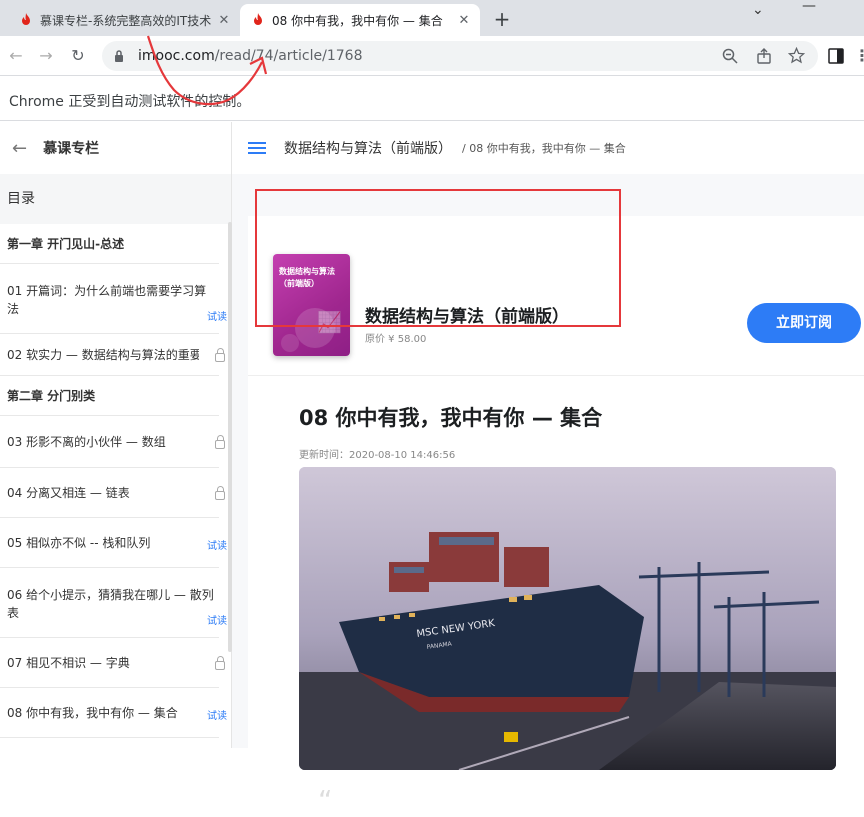  Describe the element at coordinates (71, 149) in the screenshot. I see `sidebar-title: 慕课专栏` at that location.